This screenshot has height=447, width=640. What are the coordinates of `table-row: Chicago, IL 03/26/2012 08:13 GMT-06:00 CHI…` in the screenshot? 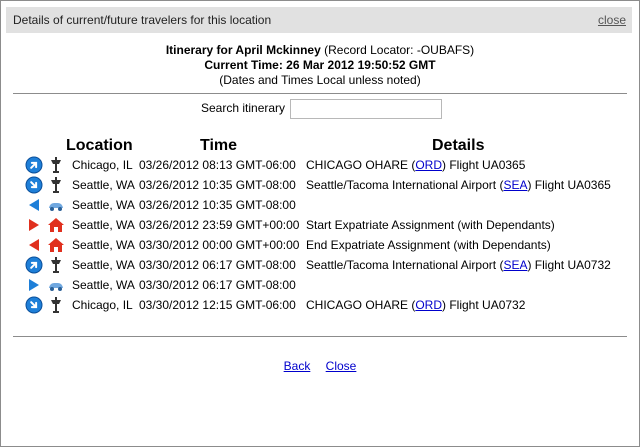 It's located at (320, 165).